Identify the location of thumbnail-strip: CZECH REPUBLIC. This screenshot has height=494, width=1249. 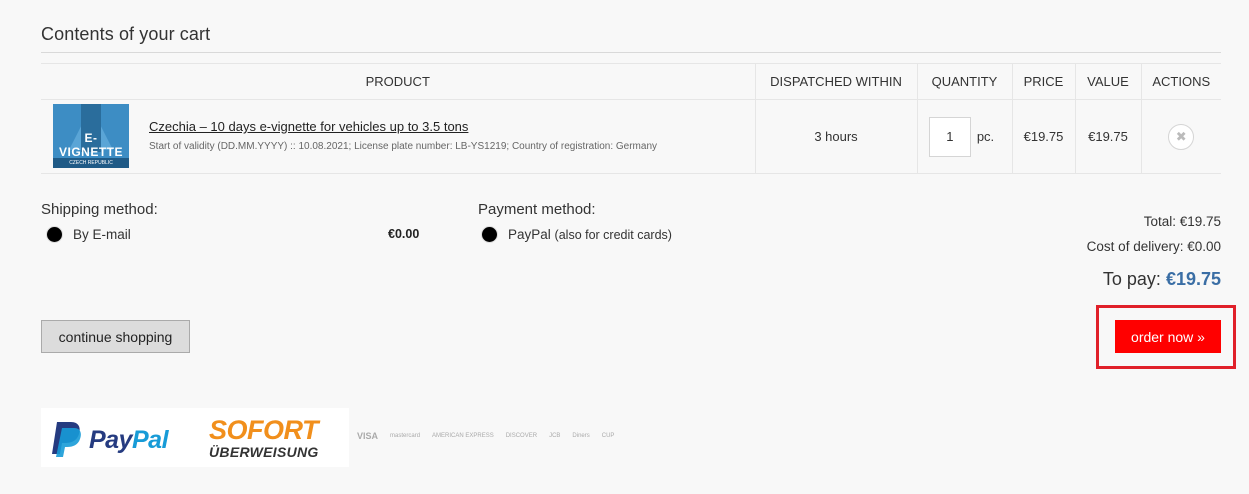
(91, 163).